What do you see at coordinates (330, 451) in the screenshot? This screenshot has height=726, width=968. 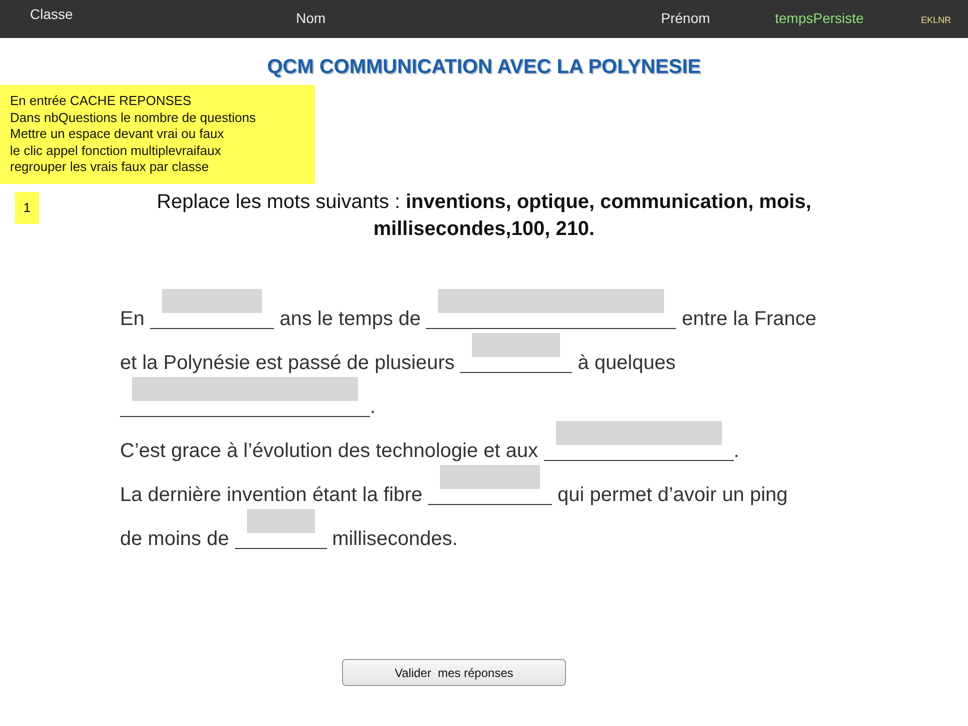 I see `sentence-text: C’est grace à l’évolution des technologie et aux` at bounding box center [330, 451].